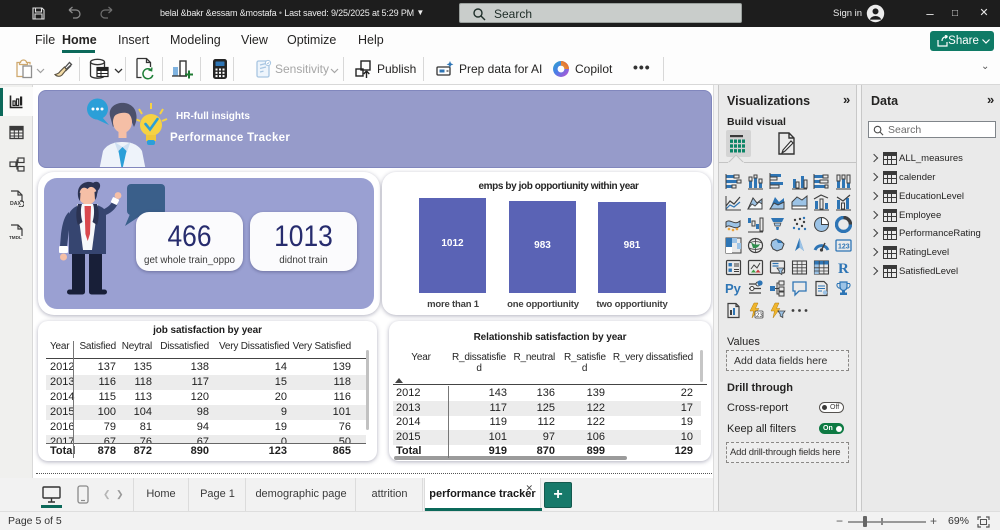  Describe the element at coordinates (844, 247) in the screenshot. I see `svg-text: 123` at that location.